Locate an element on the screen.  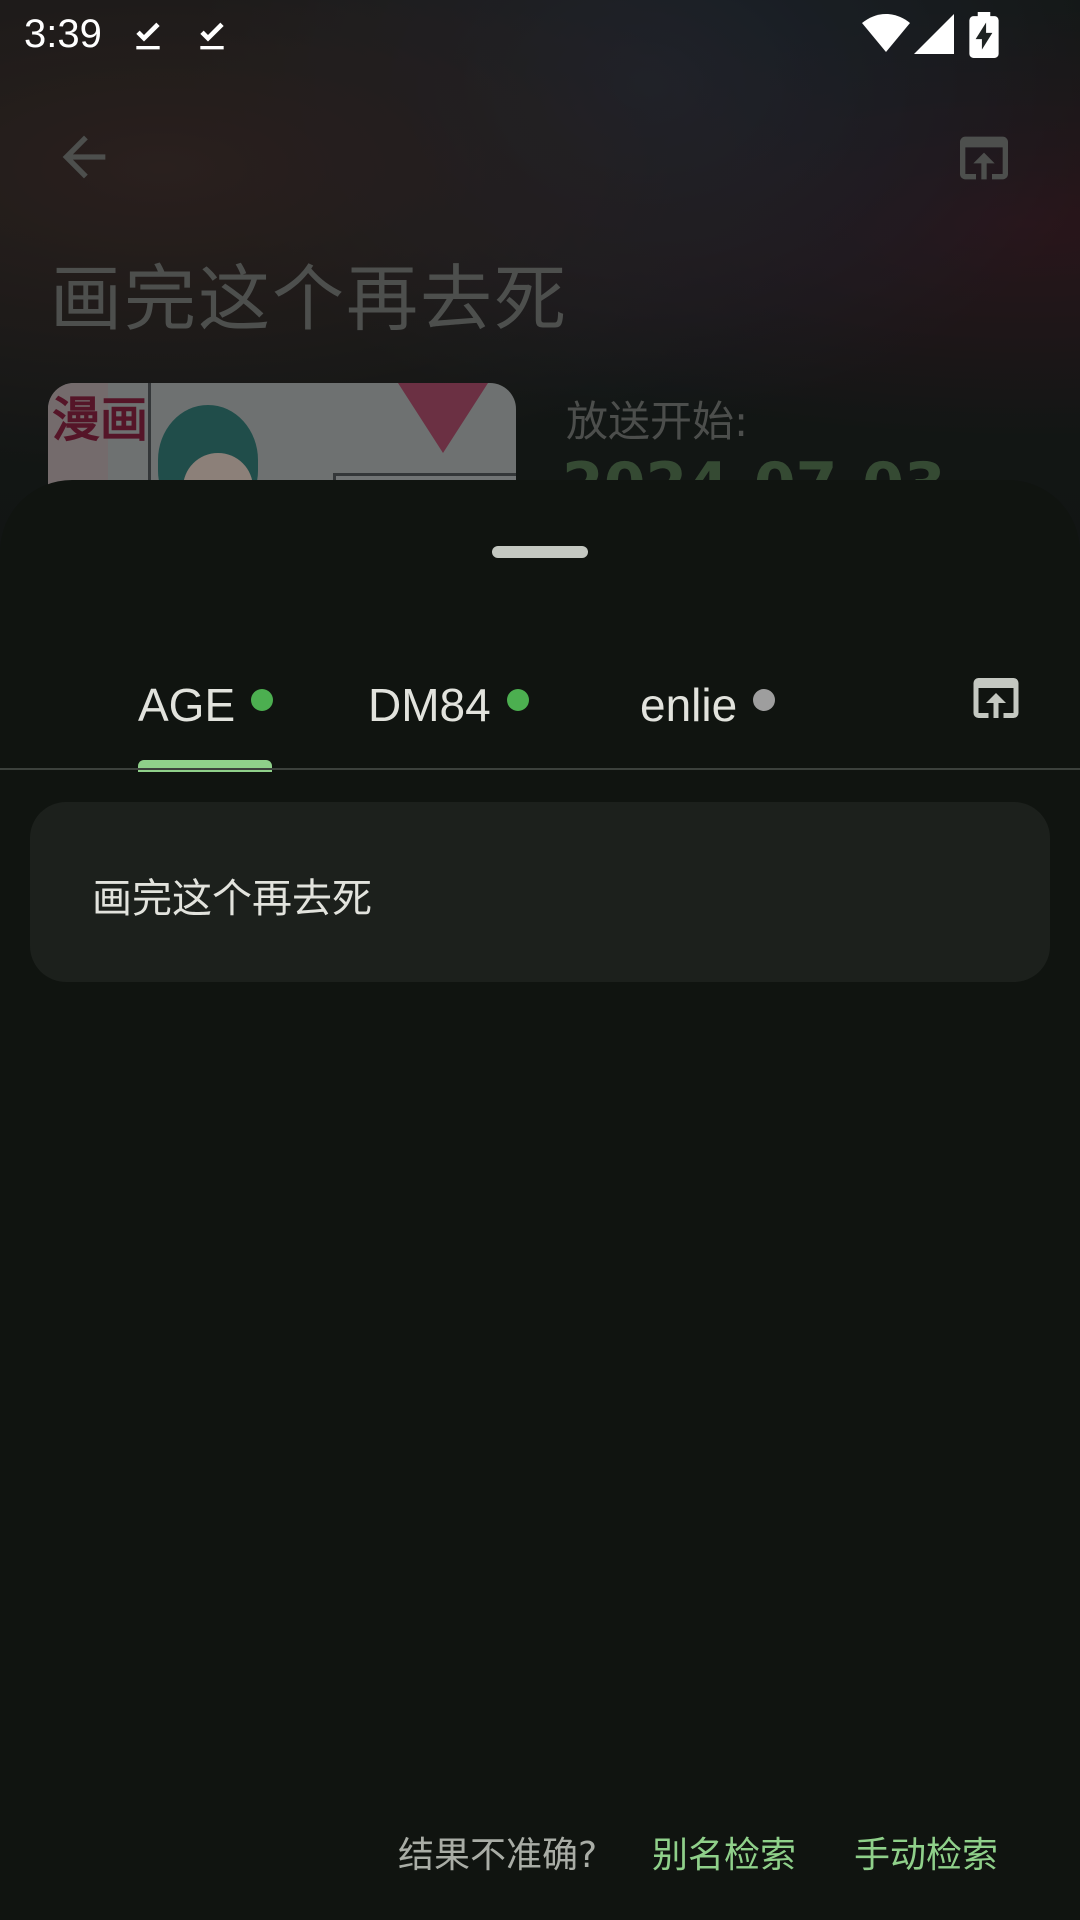
tab-dm84: DM84 is located at coordinates (448, 705).